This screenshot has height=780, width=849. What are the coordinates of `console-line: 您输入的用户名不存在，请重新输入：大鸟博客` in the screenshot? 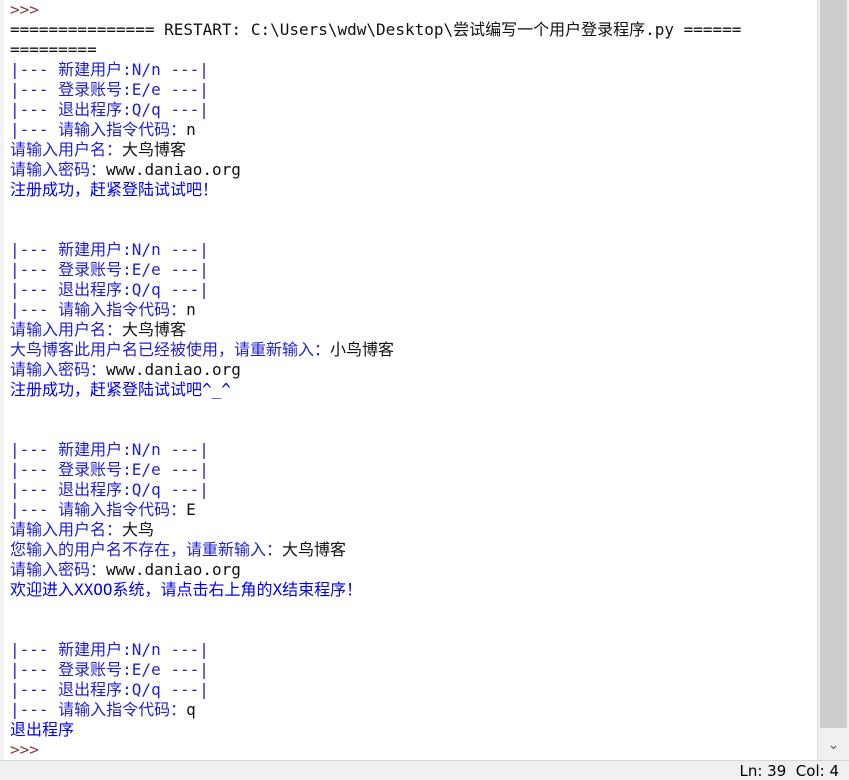 It's located at (412, 550).